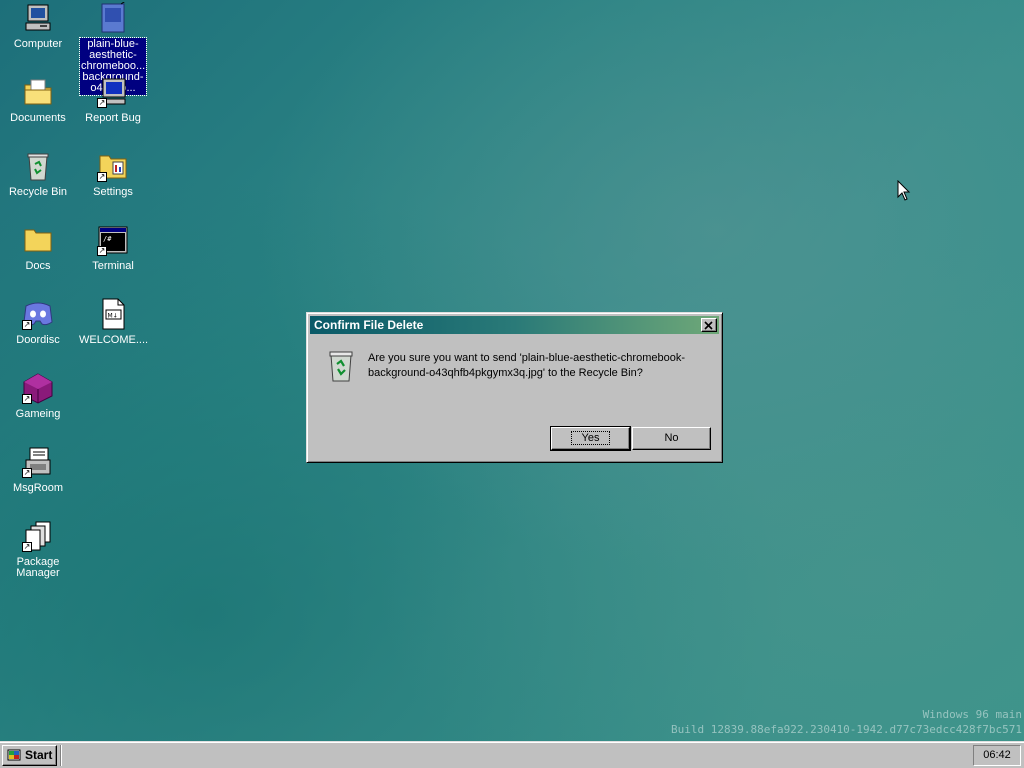  I want to click on desktop-icon-terminal: /# ↗ Terminal, so click(113, 248).